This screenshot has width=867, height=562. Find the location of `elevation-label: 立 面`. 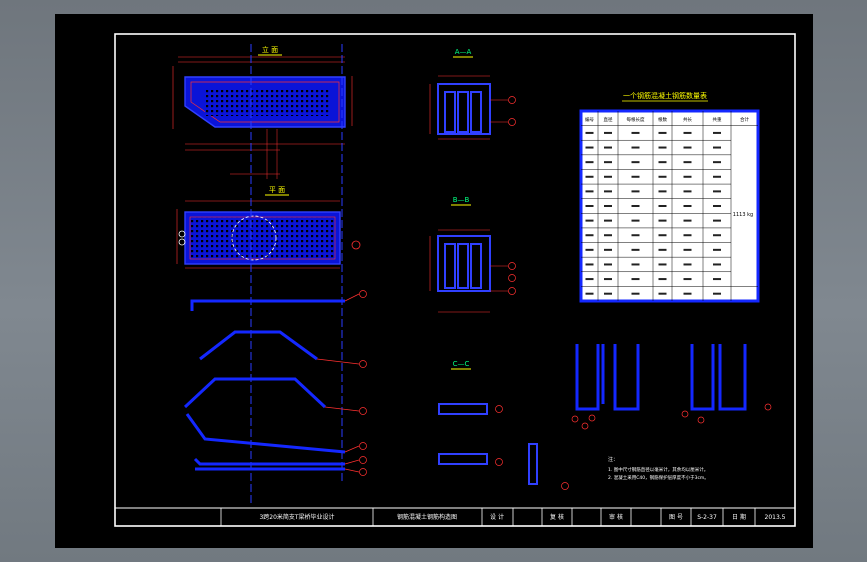

elevation-label: 立 面 is located at coordinates (270, 49).